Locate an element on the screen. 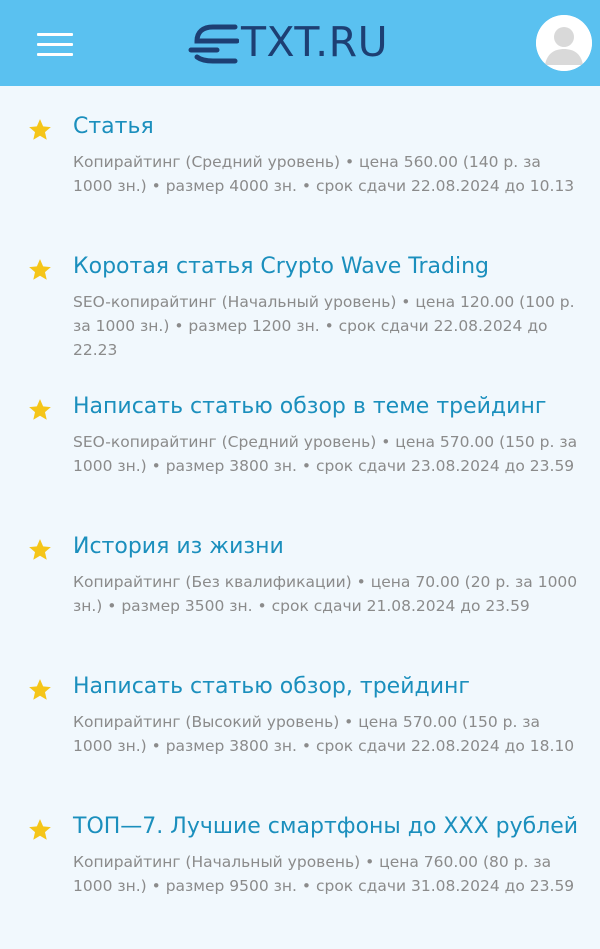  site-logo: TXT.RU is located at coordinates (287, 42).